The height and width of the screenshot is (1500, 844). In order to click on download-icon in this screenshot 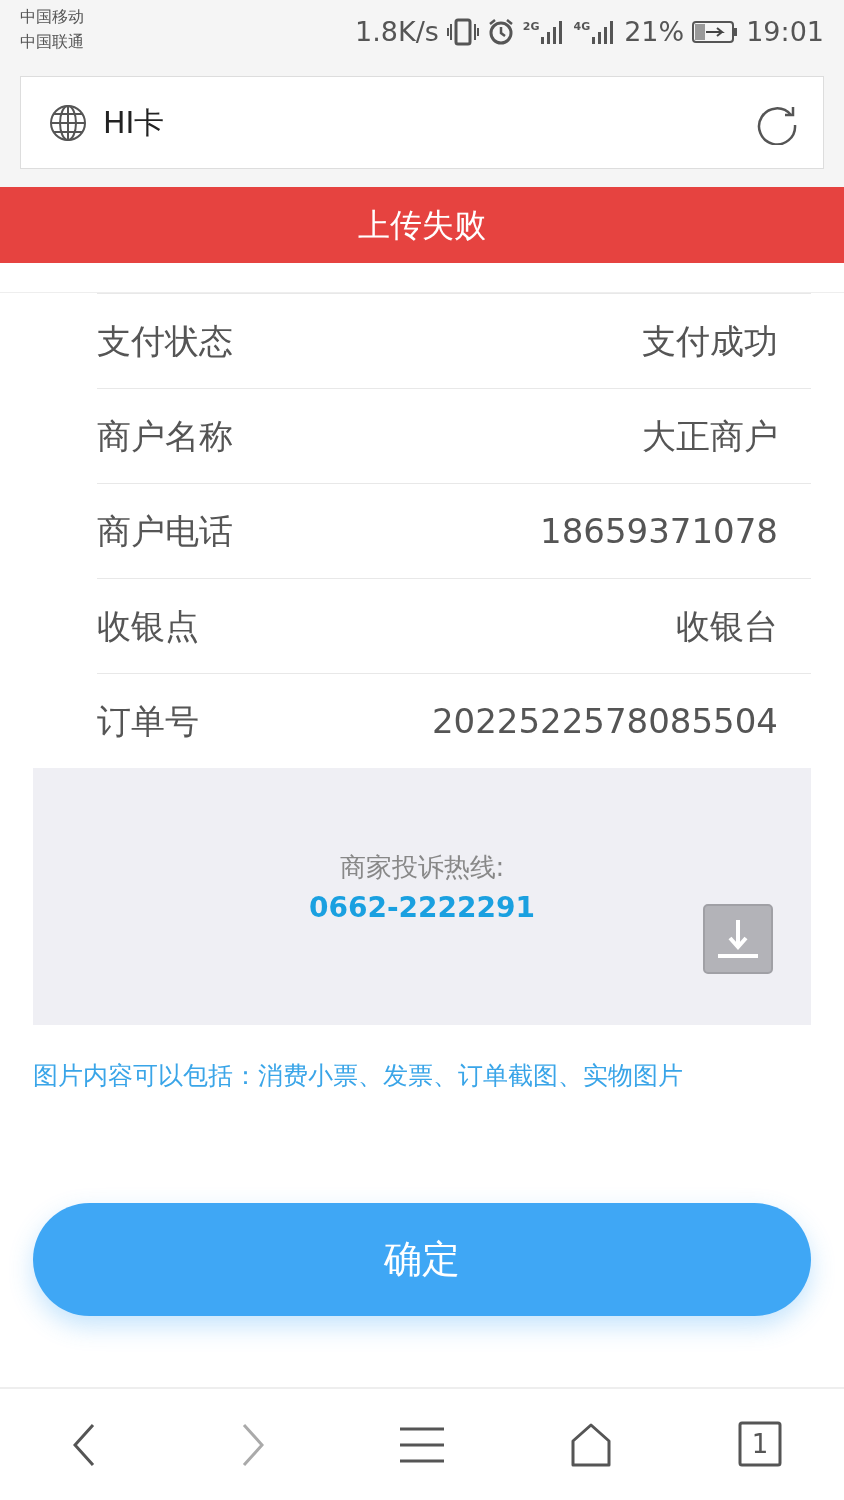, I will do `click(738, 939)`.